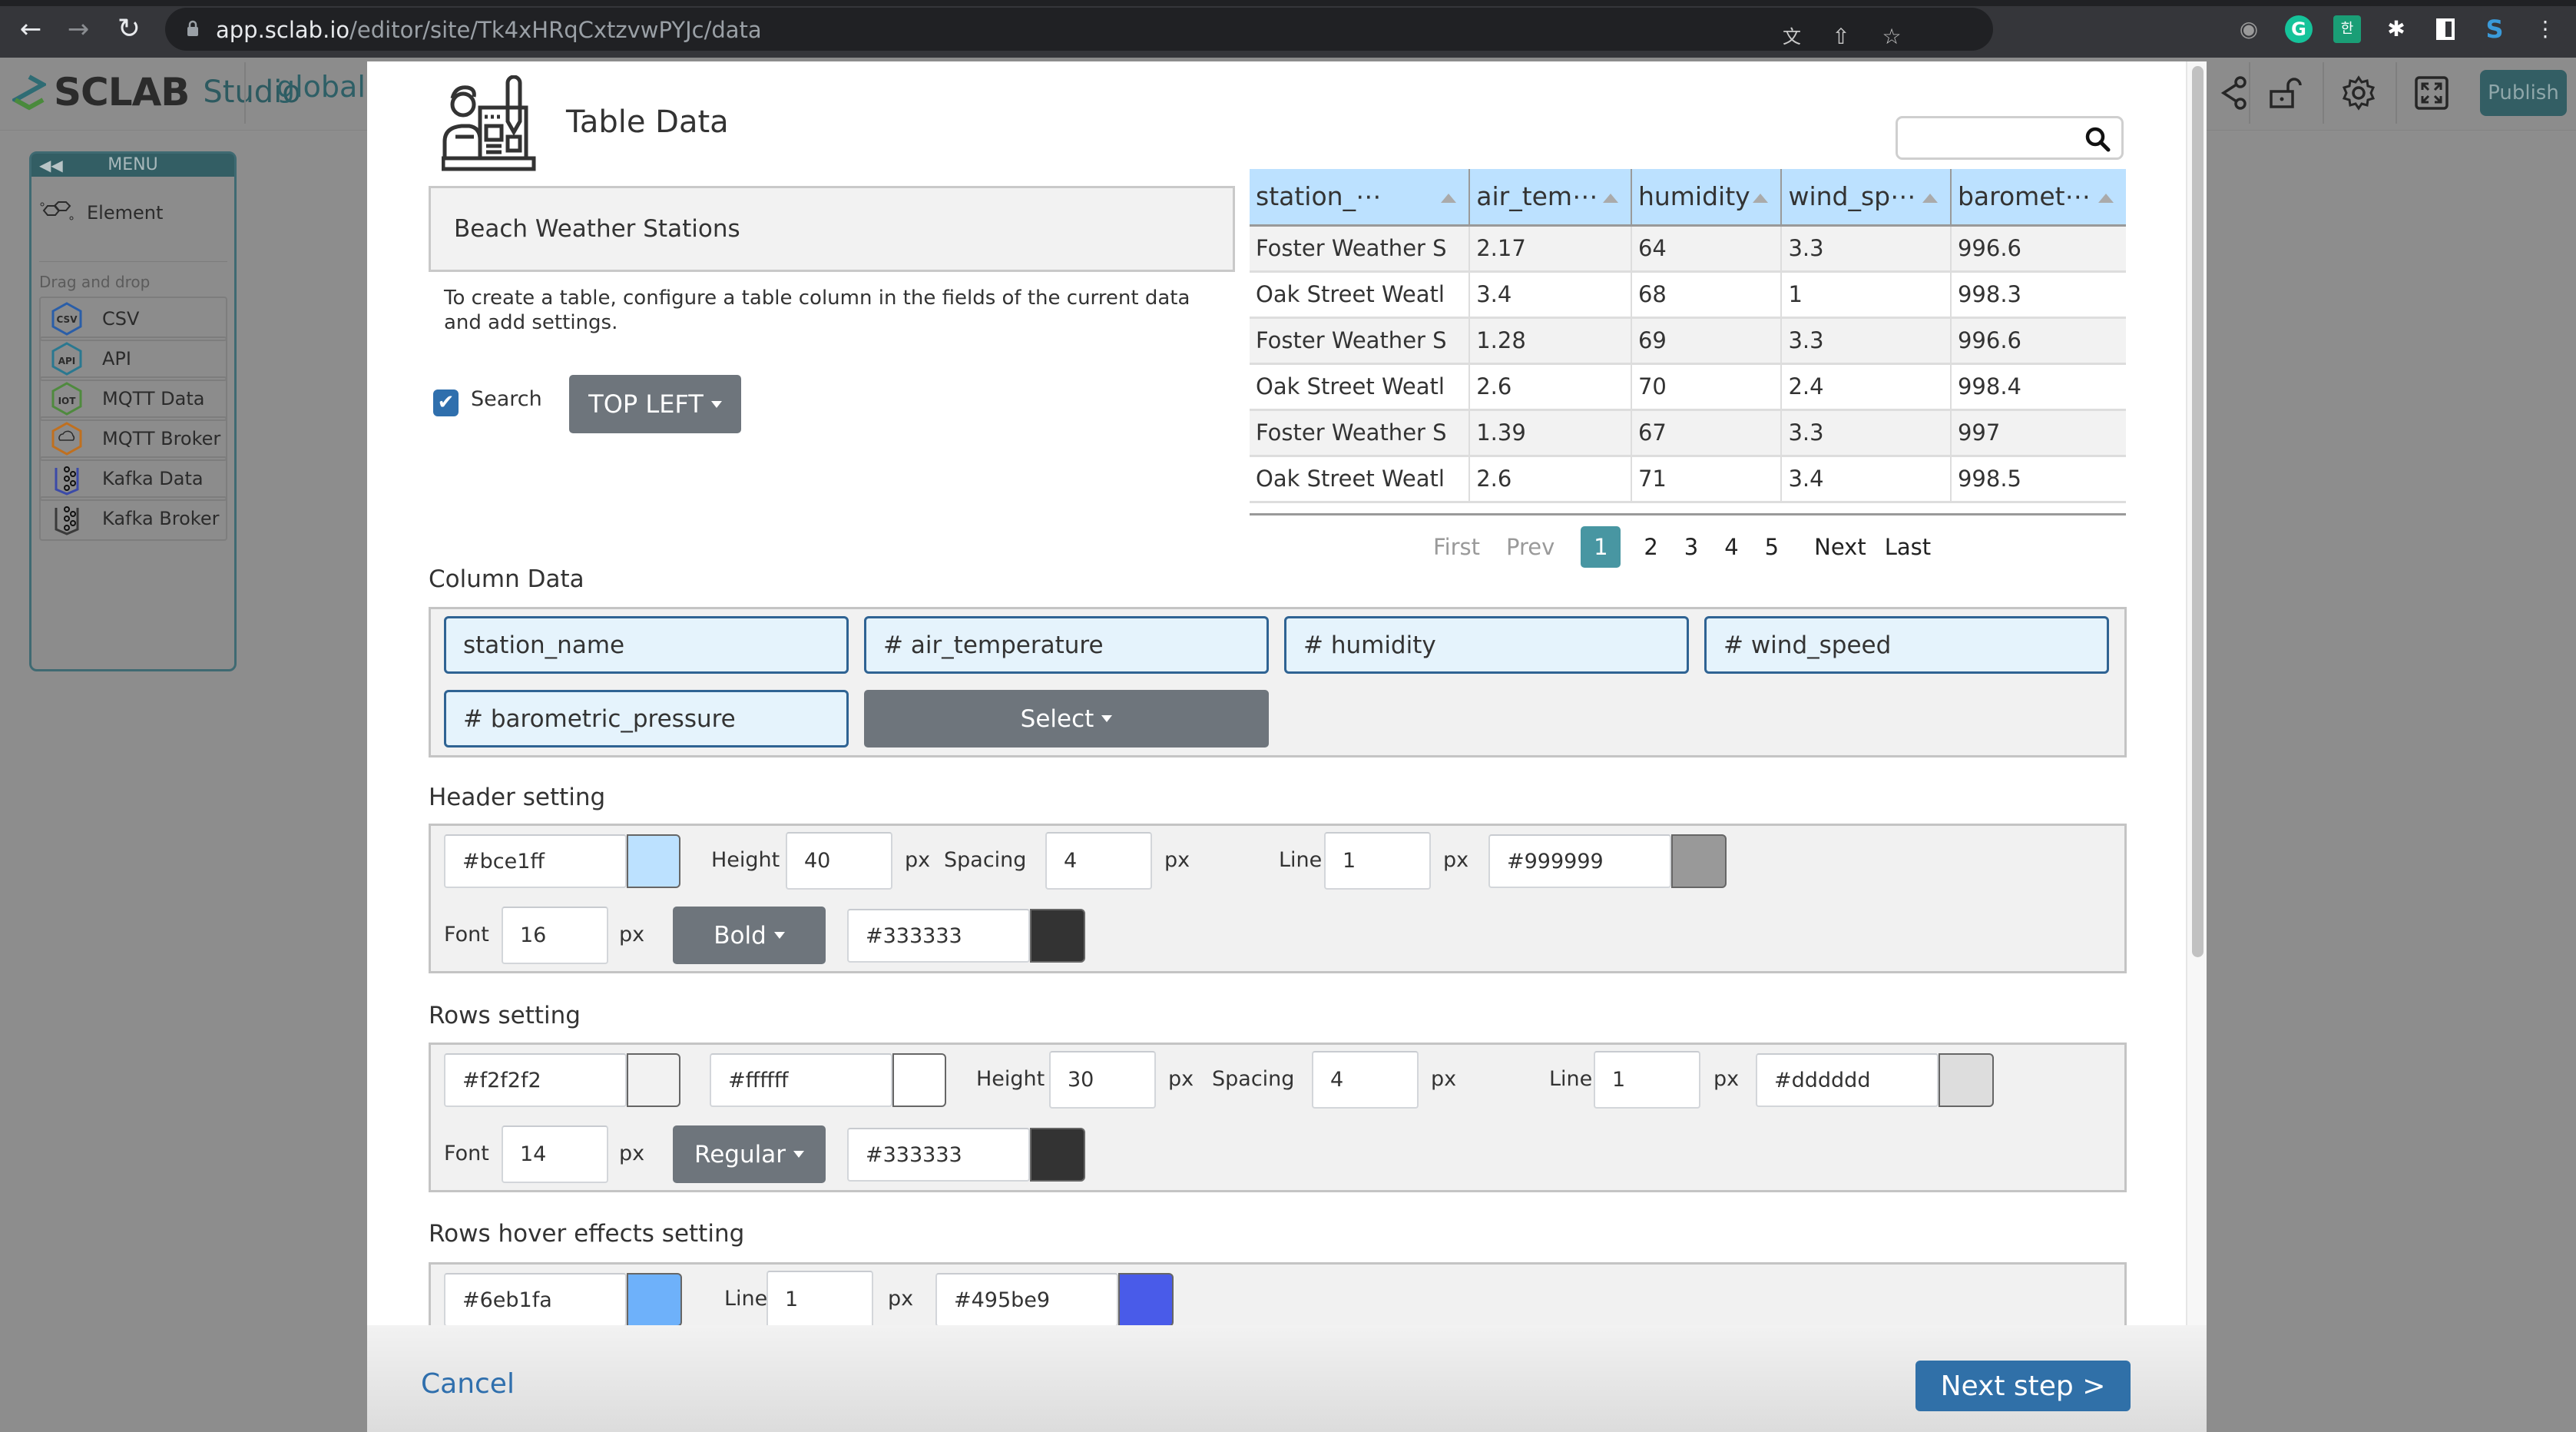 This screenshot has height=1432, width=2576. I want to click on column-field-station-name: station_name, so click(646, 645).